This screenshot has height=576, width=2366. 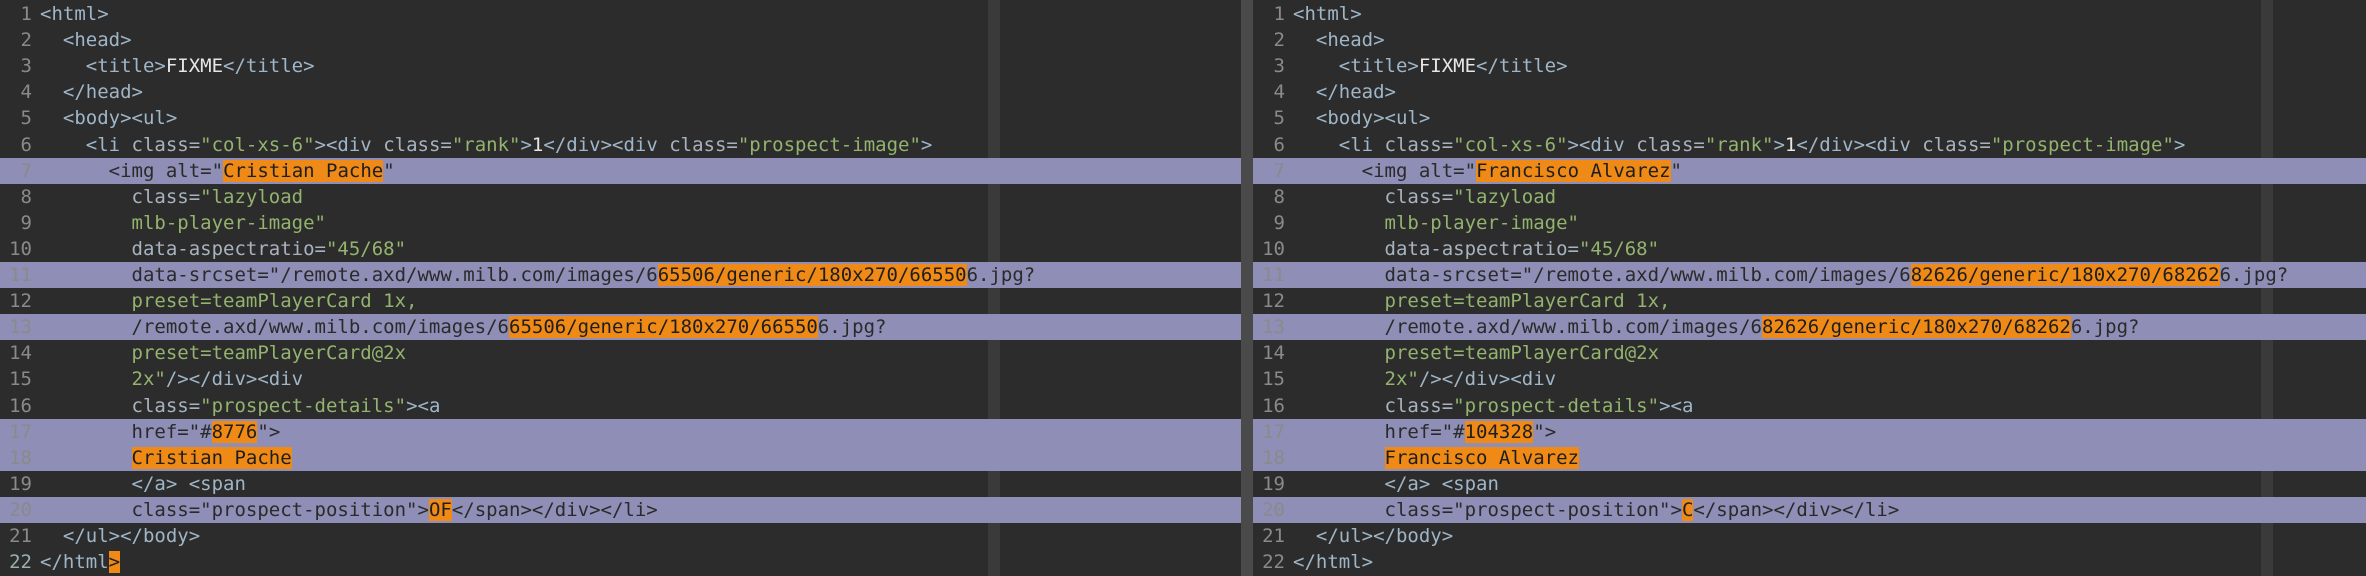 I want to click on code-token: <li, so click(x=1339, y=144).